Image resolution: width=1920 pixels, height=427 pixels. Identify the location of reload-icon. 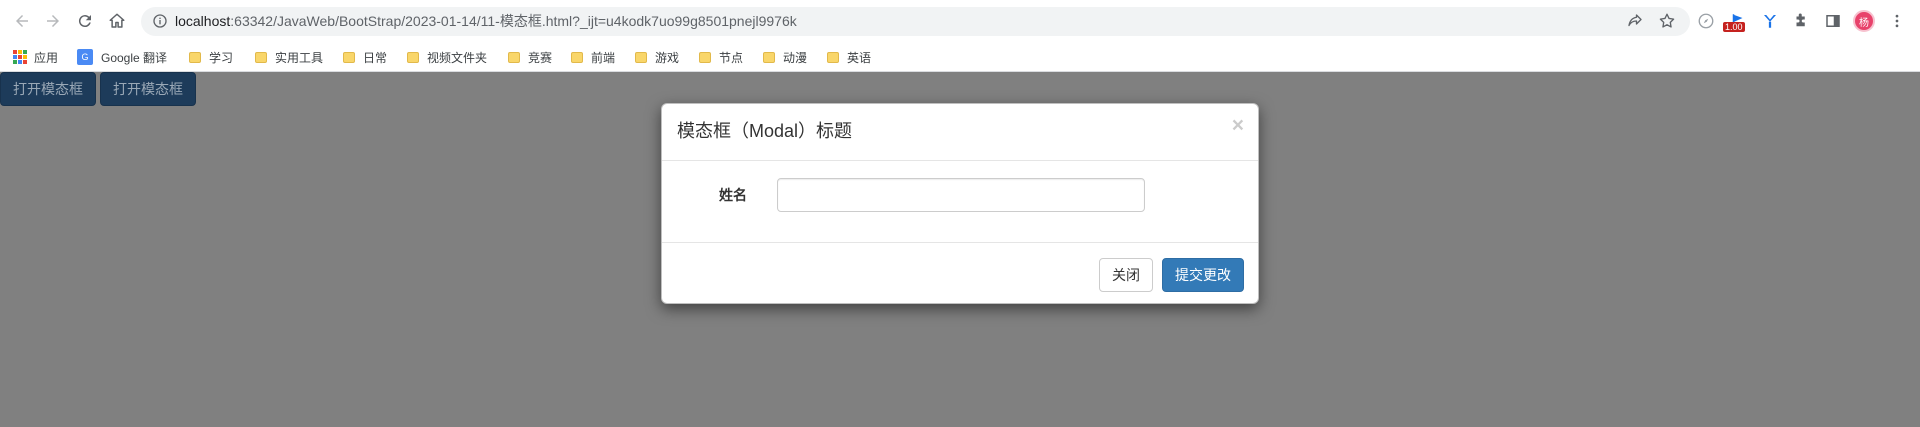
(85, 21).